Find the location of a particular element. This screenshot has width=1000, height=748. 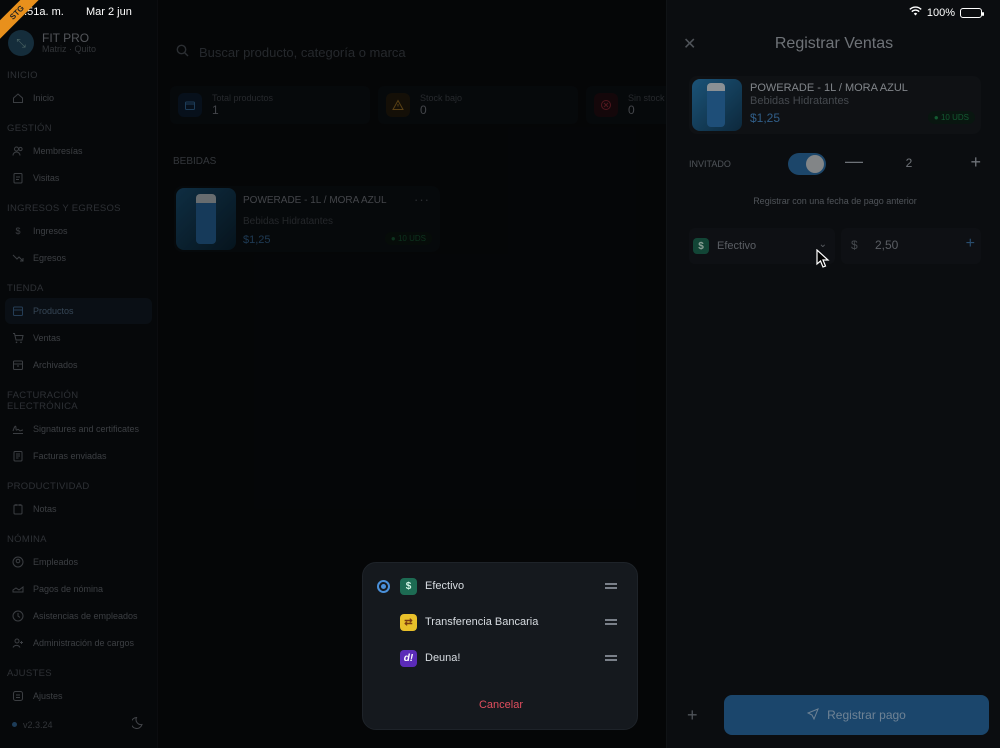

battery-icon is located at coordinates (972, 12).